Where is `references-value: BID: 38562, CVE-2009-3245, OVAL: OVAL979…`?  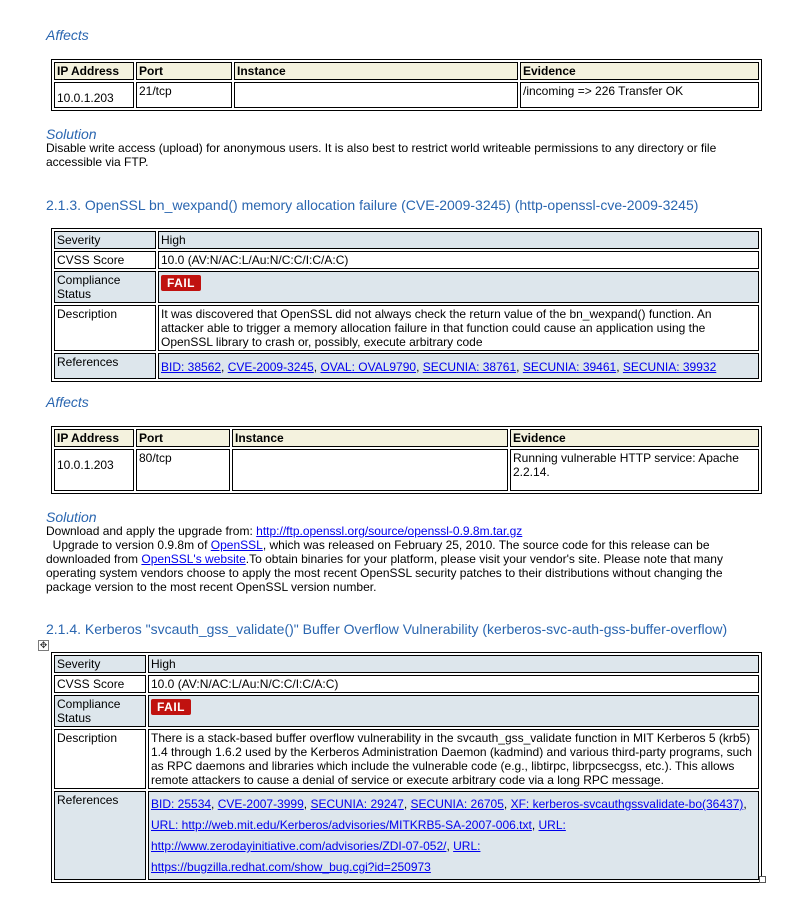
references-value: BID: 38562, CVE-2009-3245, OVAL: OVAL979… is located at coordinates (458, 366).